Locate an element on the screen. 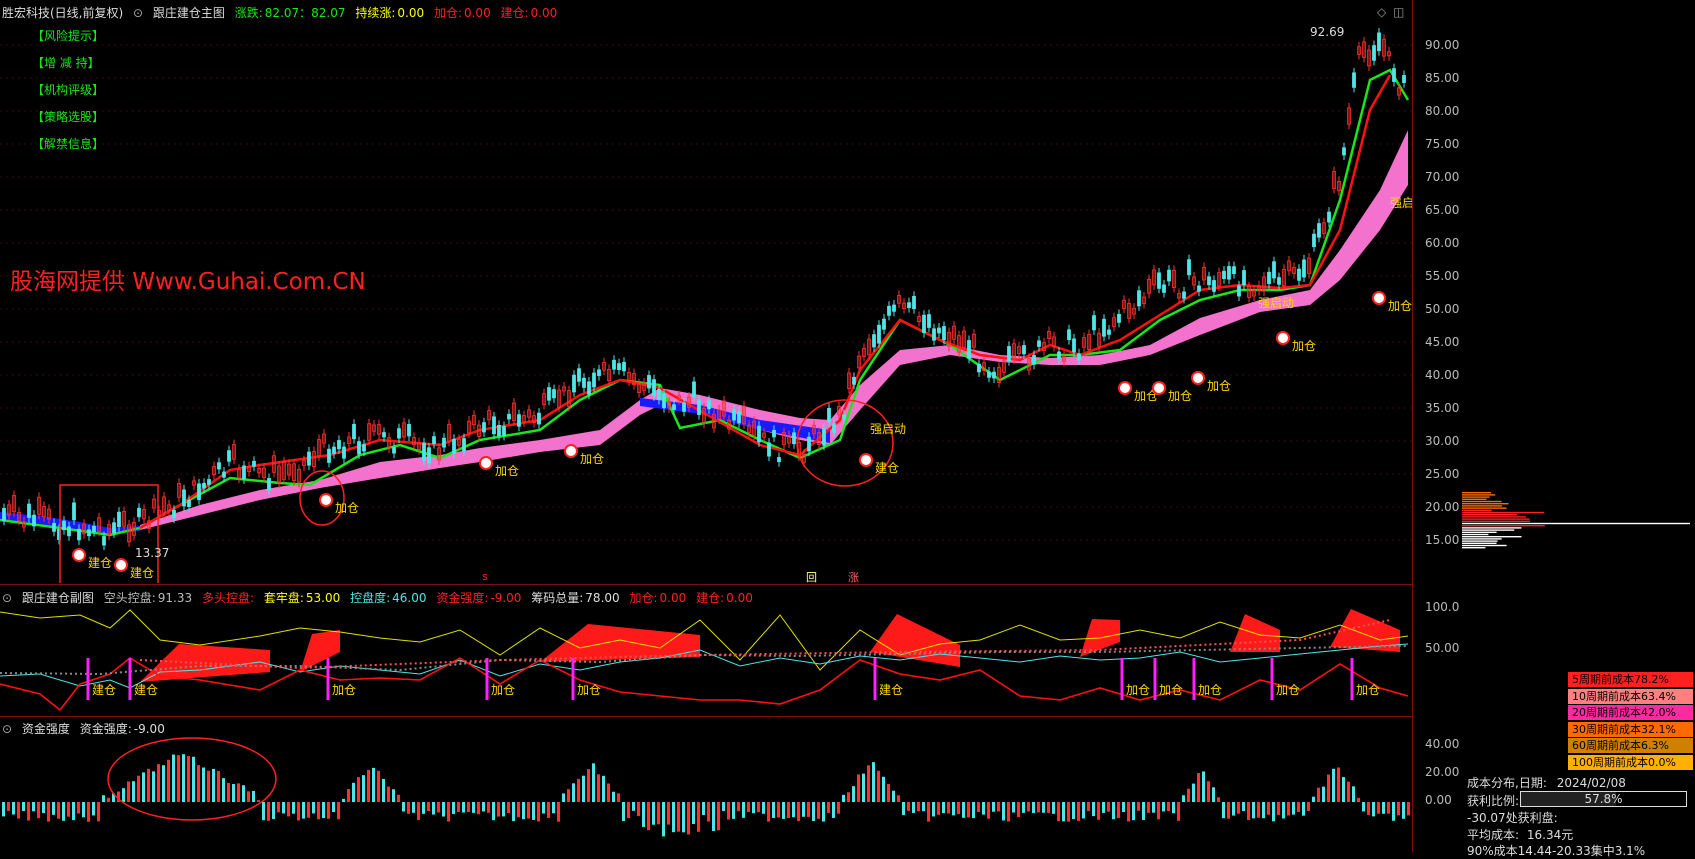  marker-hui: 回 is located at coordinates (811, 577).